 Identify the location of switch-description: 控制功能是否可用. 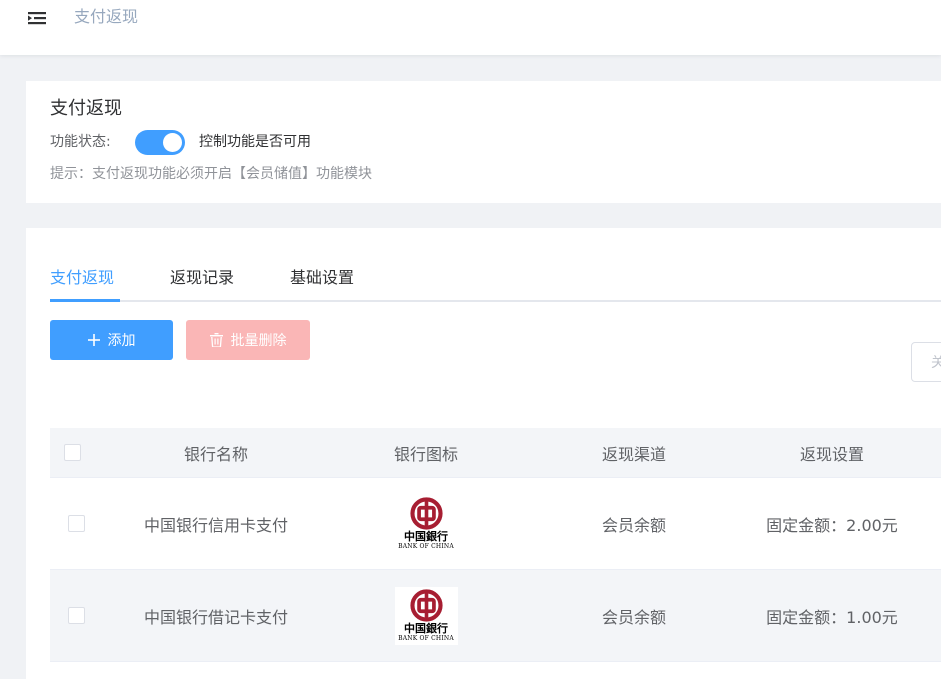
(255, 142).